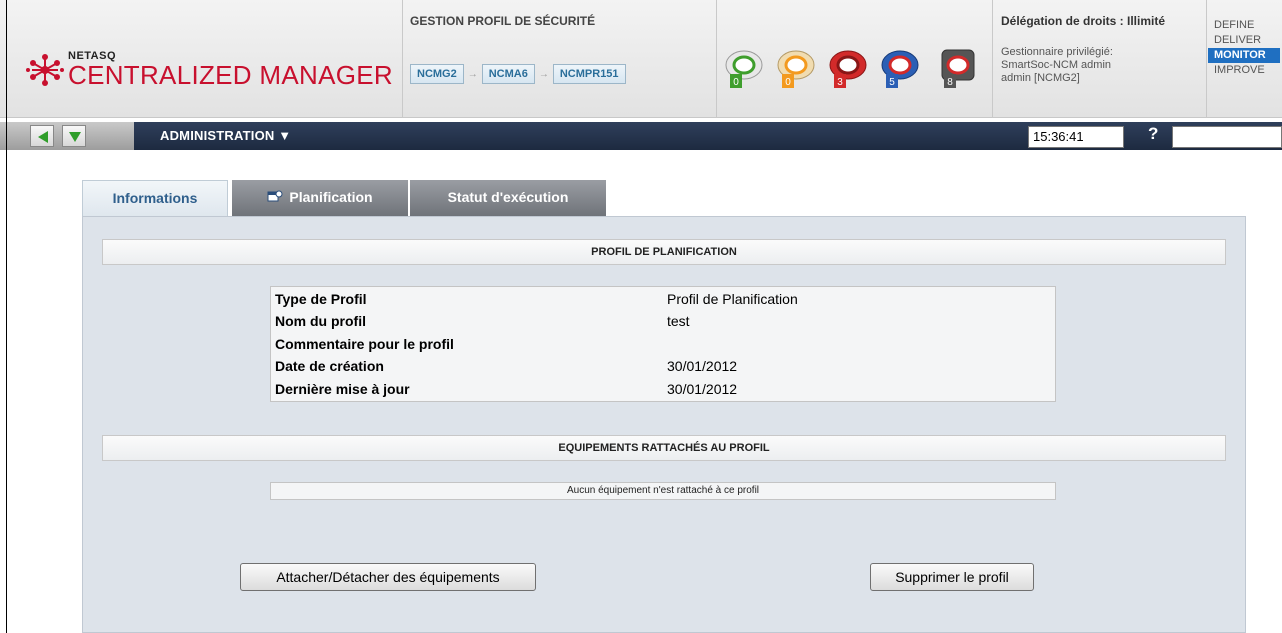  I want to click on info-value: test, so click(678, 321).